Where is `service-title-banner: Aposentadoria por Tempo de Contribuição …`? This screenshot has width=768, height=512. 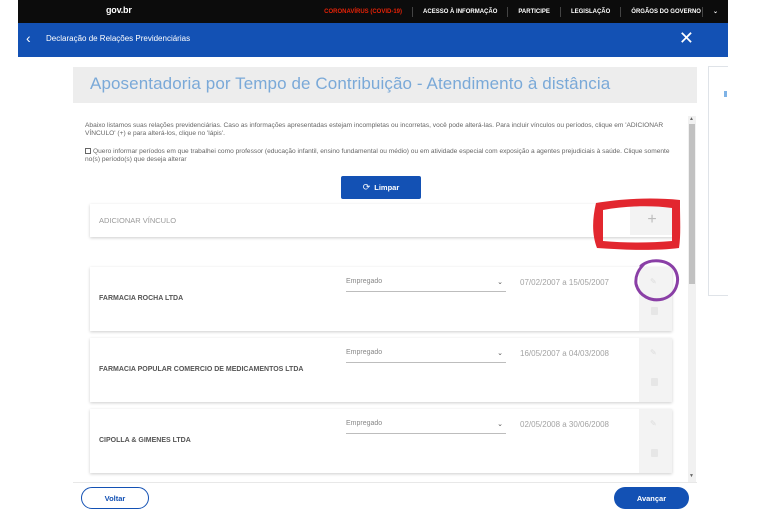
service-title-banner: Aposentadoria por Tempo de Contribuição … is located at coordinates (385, 85).